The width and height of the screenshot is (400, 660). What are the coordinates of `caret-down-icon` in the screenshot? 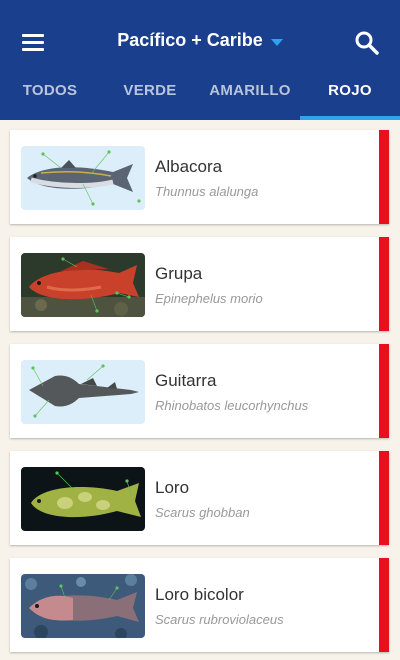 It's located at (276, 42).